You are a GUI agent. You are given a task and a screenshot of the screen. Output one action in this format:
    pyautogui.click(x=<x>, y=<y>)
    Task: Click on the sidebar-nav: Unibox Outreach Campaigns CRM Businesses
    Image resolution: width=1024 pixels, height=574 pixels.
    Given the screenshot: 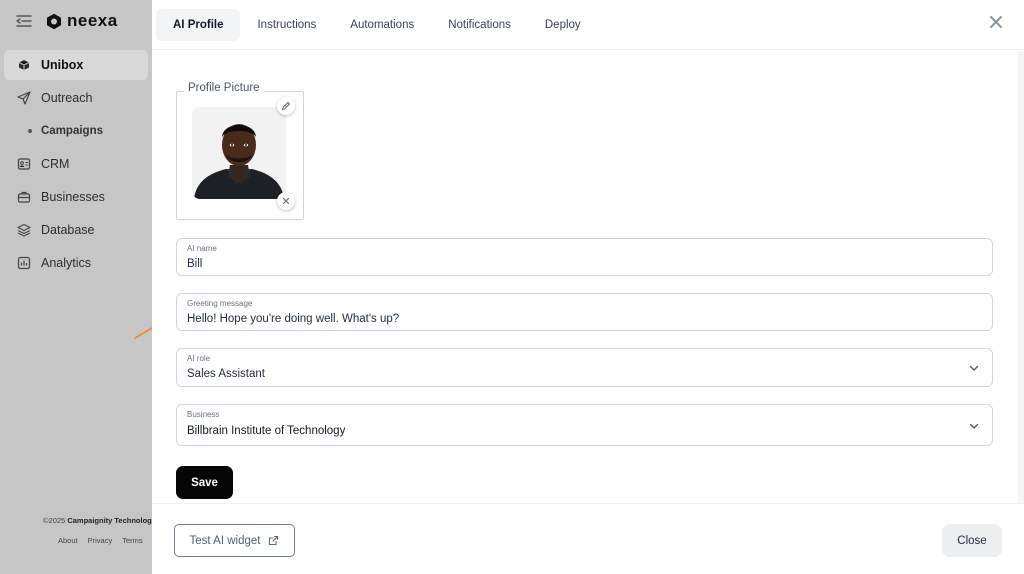 What is the action you would take?
    pyautogui.click(x=76, y=164)
    